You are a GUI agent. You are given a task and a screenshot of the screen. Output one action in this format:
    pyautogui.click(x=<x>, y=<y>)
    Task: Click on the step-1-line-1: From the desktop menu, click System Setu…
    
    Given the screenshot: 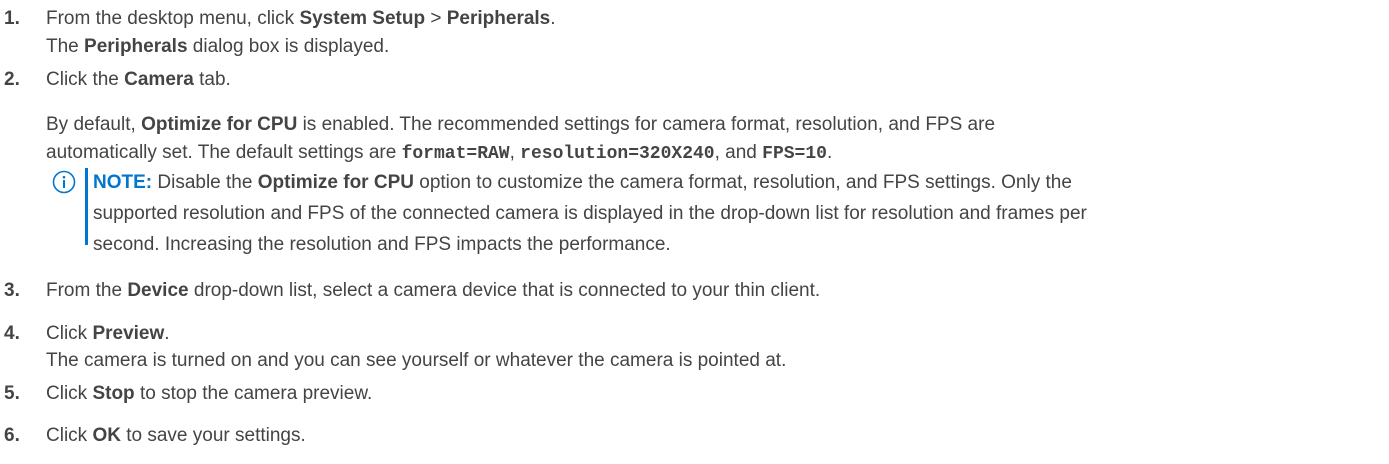 What is the action you would take?
    pyautogui.click(x=301, y=18)
    